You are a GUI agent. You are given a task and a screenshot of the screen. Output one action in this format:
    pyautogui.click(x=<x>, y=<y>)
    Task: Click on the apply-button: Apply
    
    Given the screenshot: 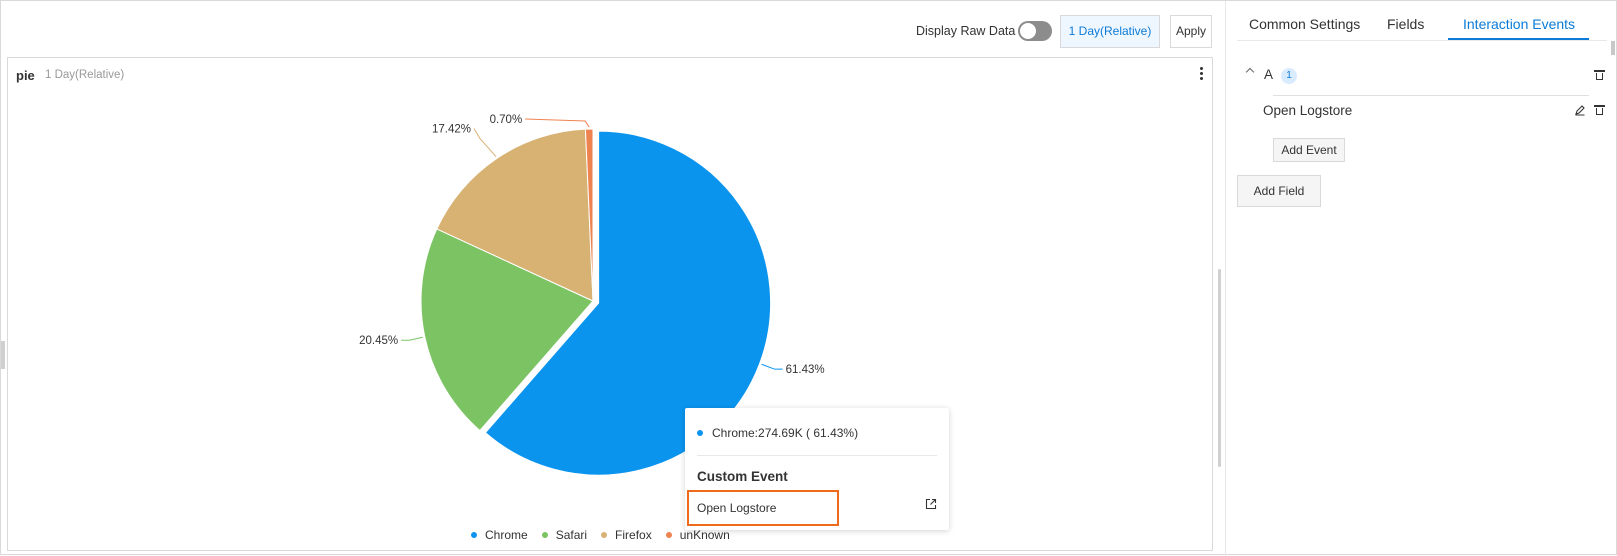 What is the action you would take?
    pyautogui.click(x=1191, y=31)
    